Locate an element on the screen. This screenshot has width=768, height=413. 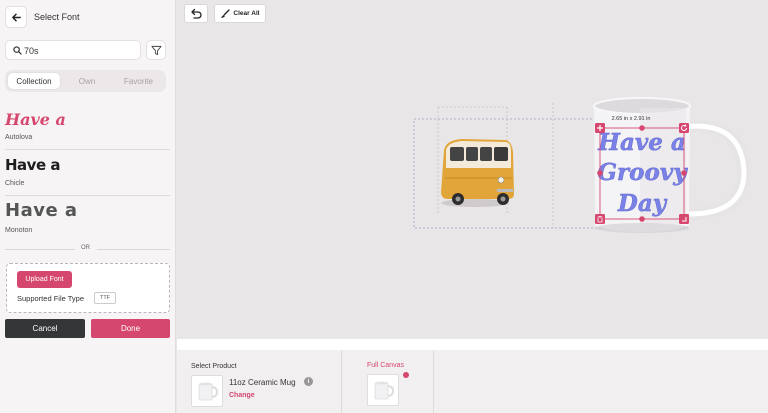
back-button is located at coordinates (16, 17).